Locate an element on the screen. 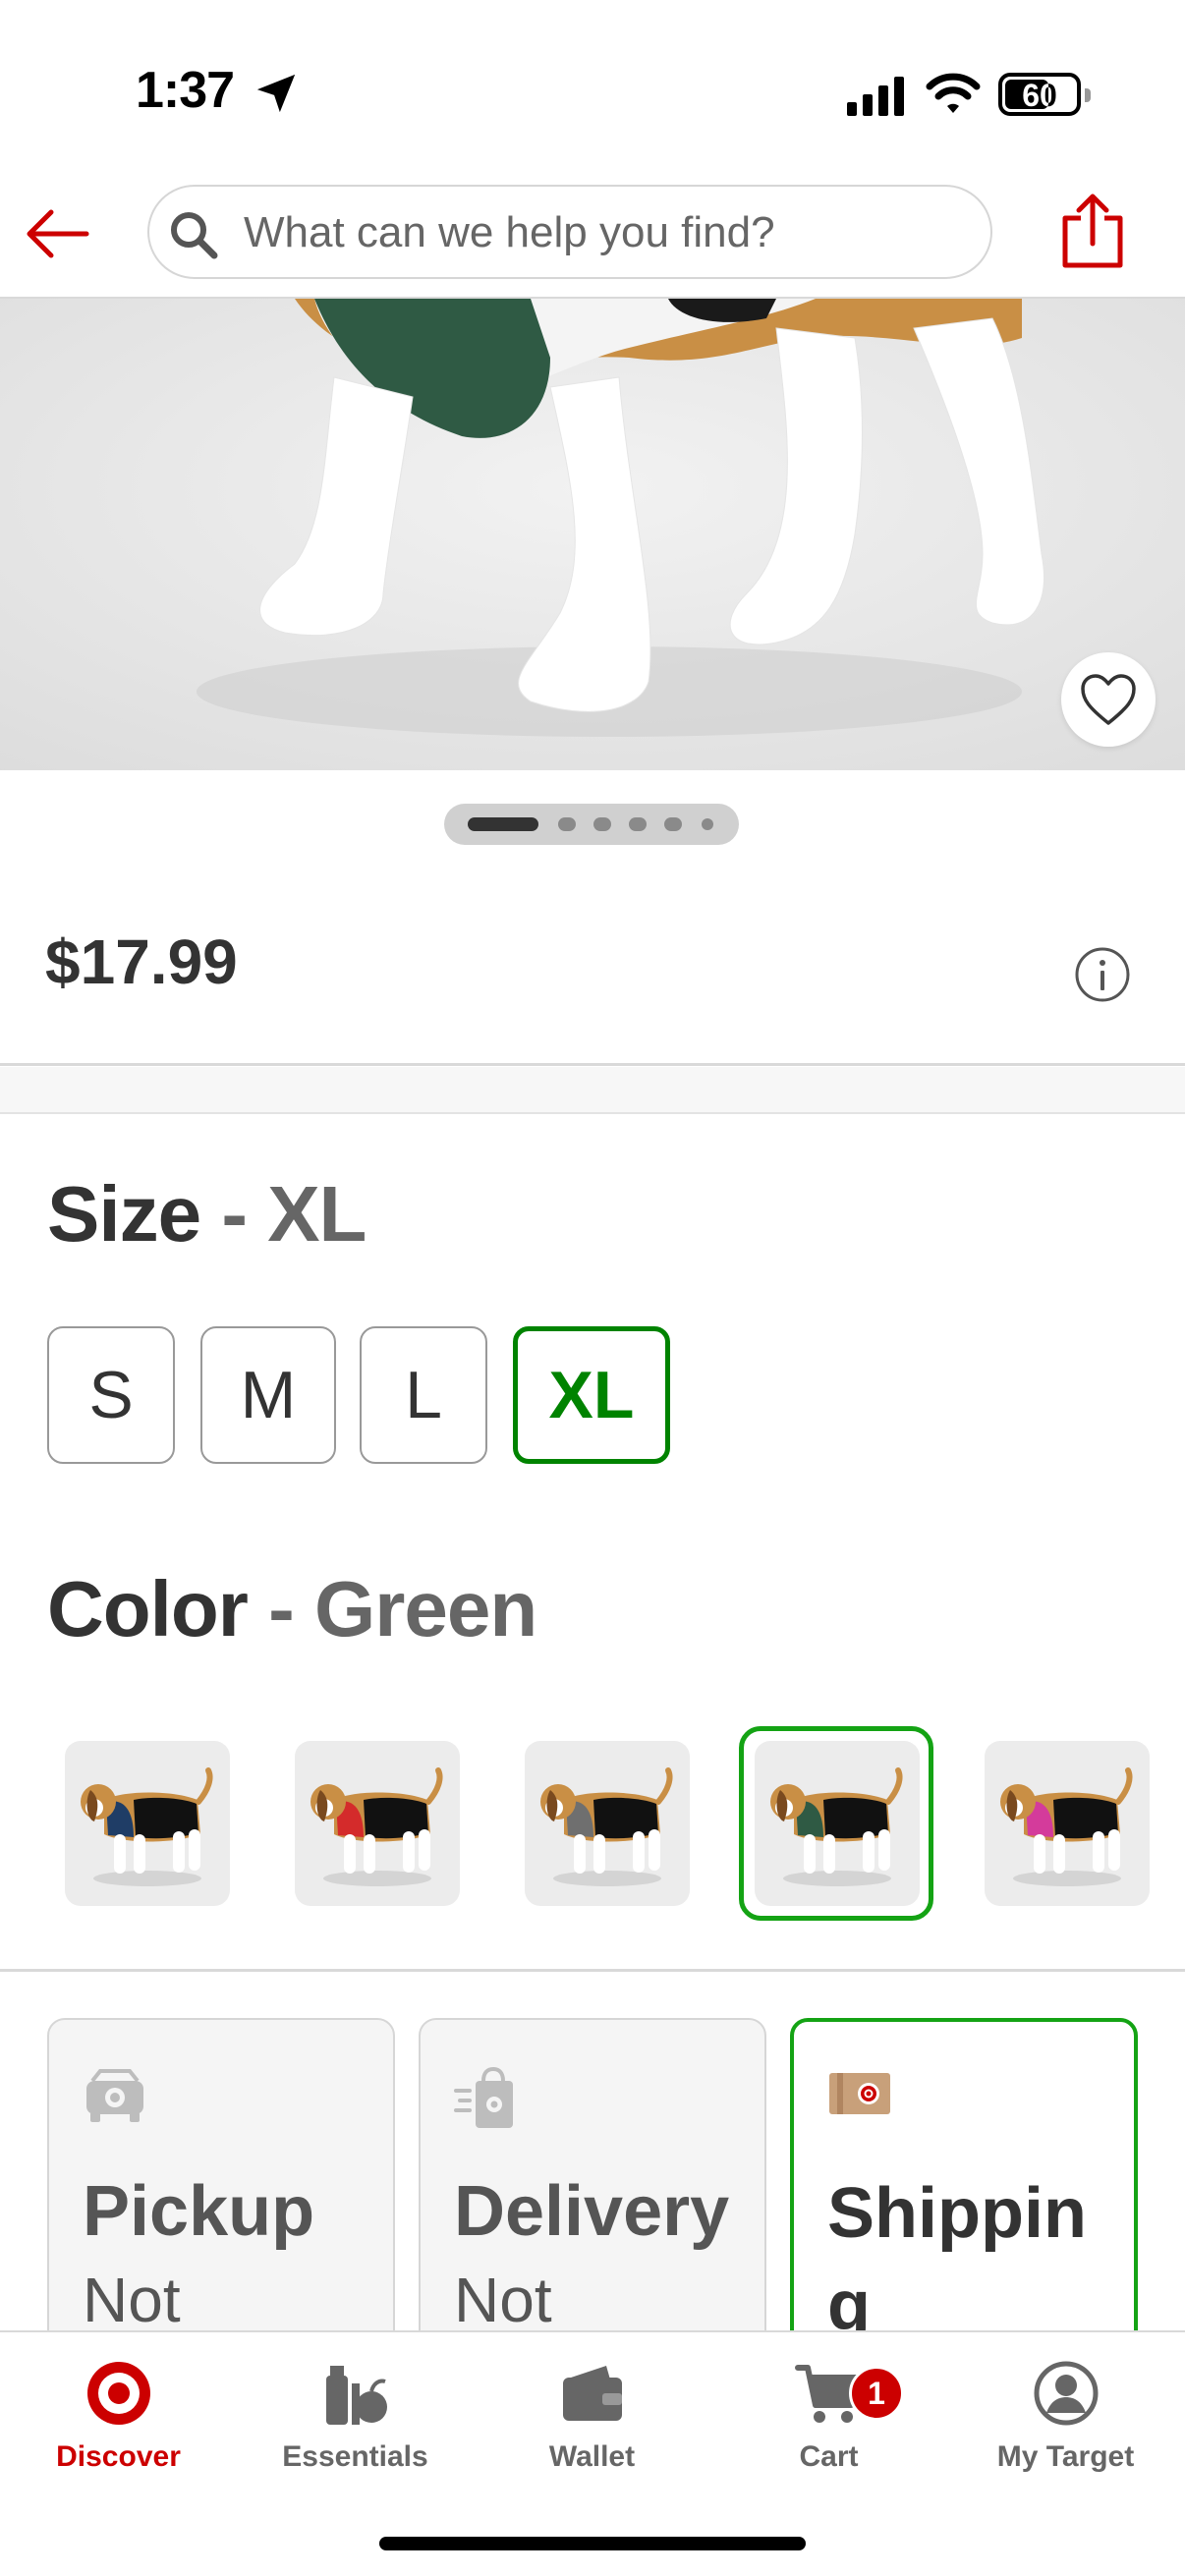 The width and height of the screenshot is (1185, 2576). wallet-icon is located at coordinates (592, 2393).